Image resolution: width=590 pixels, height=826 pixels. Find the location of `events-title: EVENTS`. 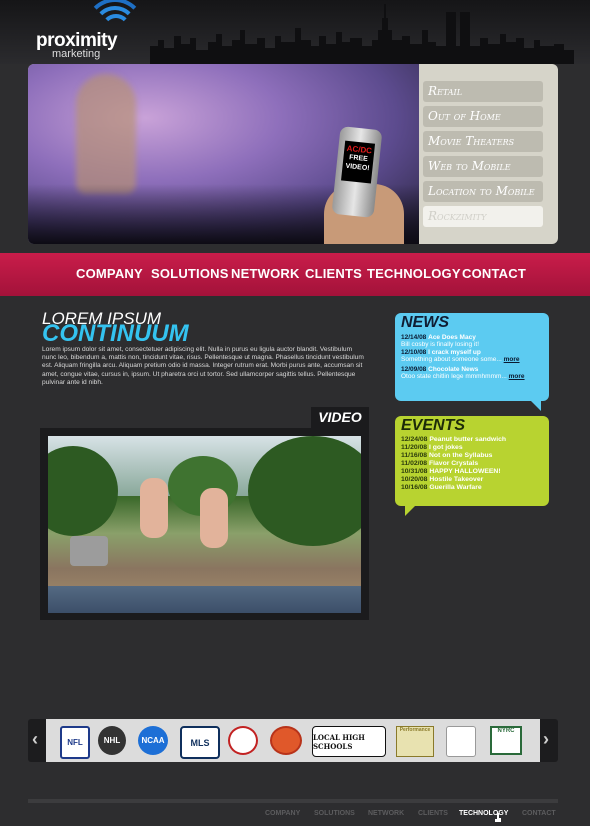

events-title: EVENTS is located at coordinates (433, 425).